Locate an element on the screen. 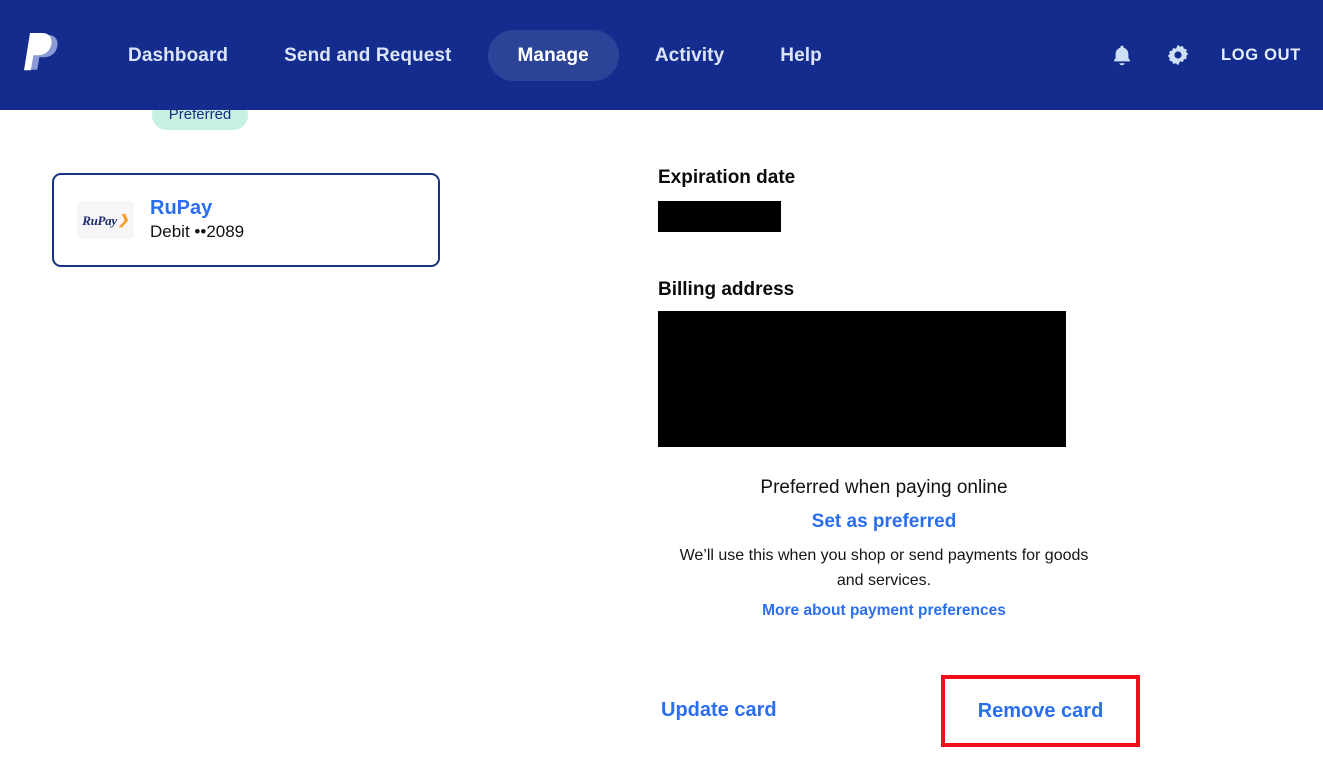 The height and width of the screenshot is (767, 1323). remove-card-link: Remove card is located at coordinates (1041, 711).